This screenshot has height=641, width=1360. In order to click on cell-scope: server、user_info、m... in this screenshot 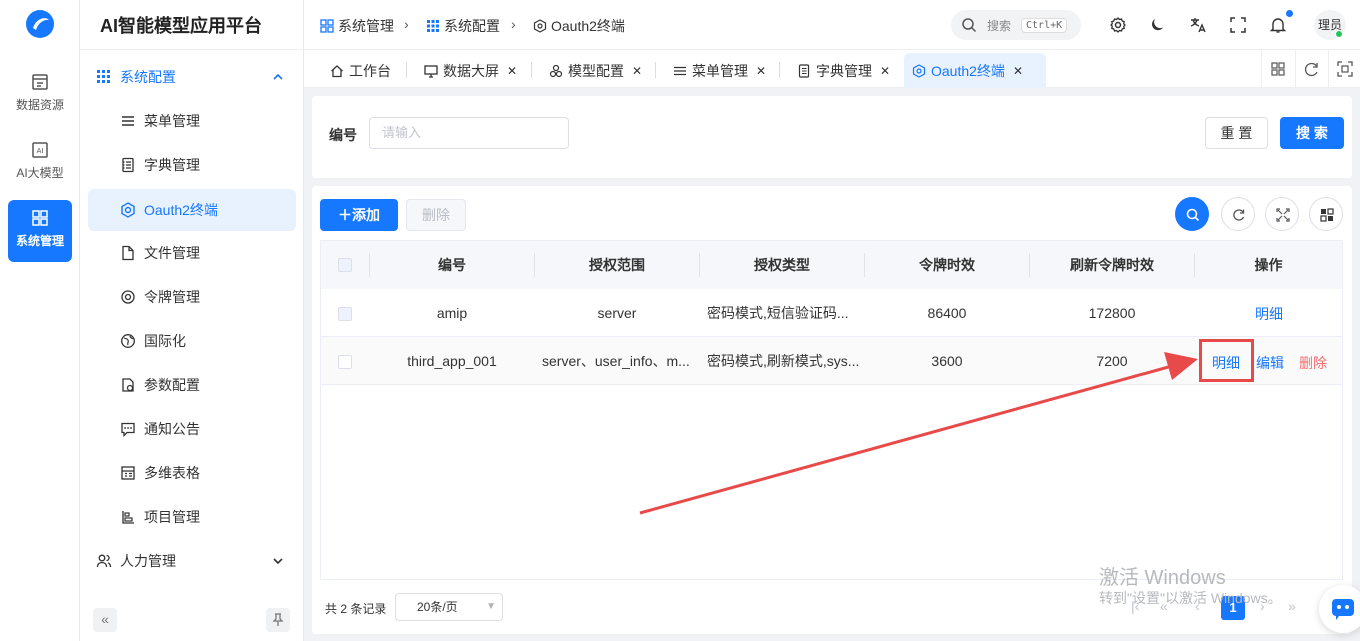, I will do `click(616, 361)`.